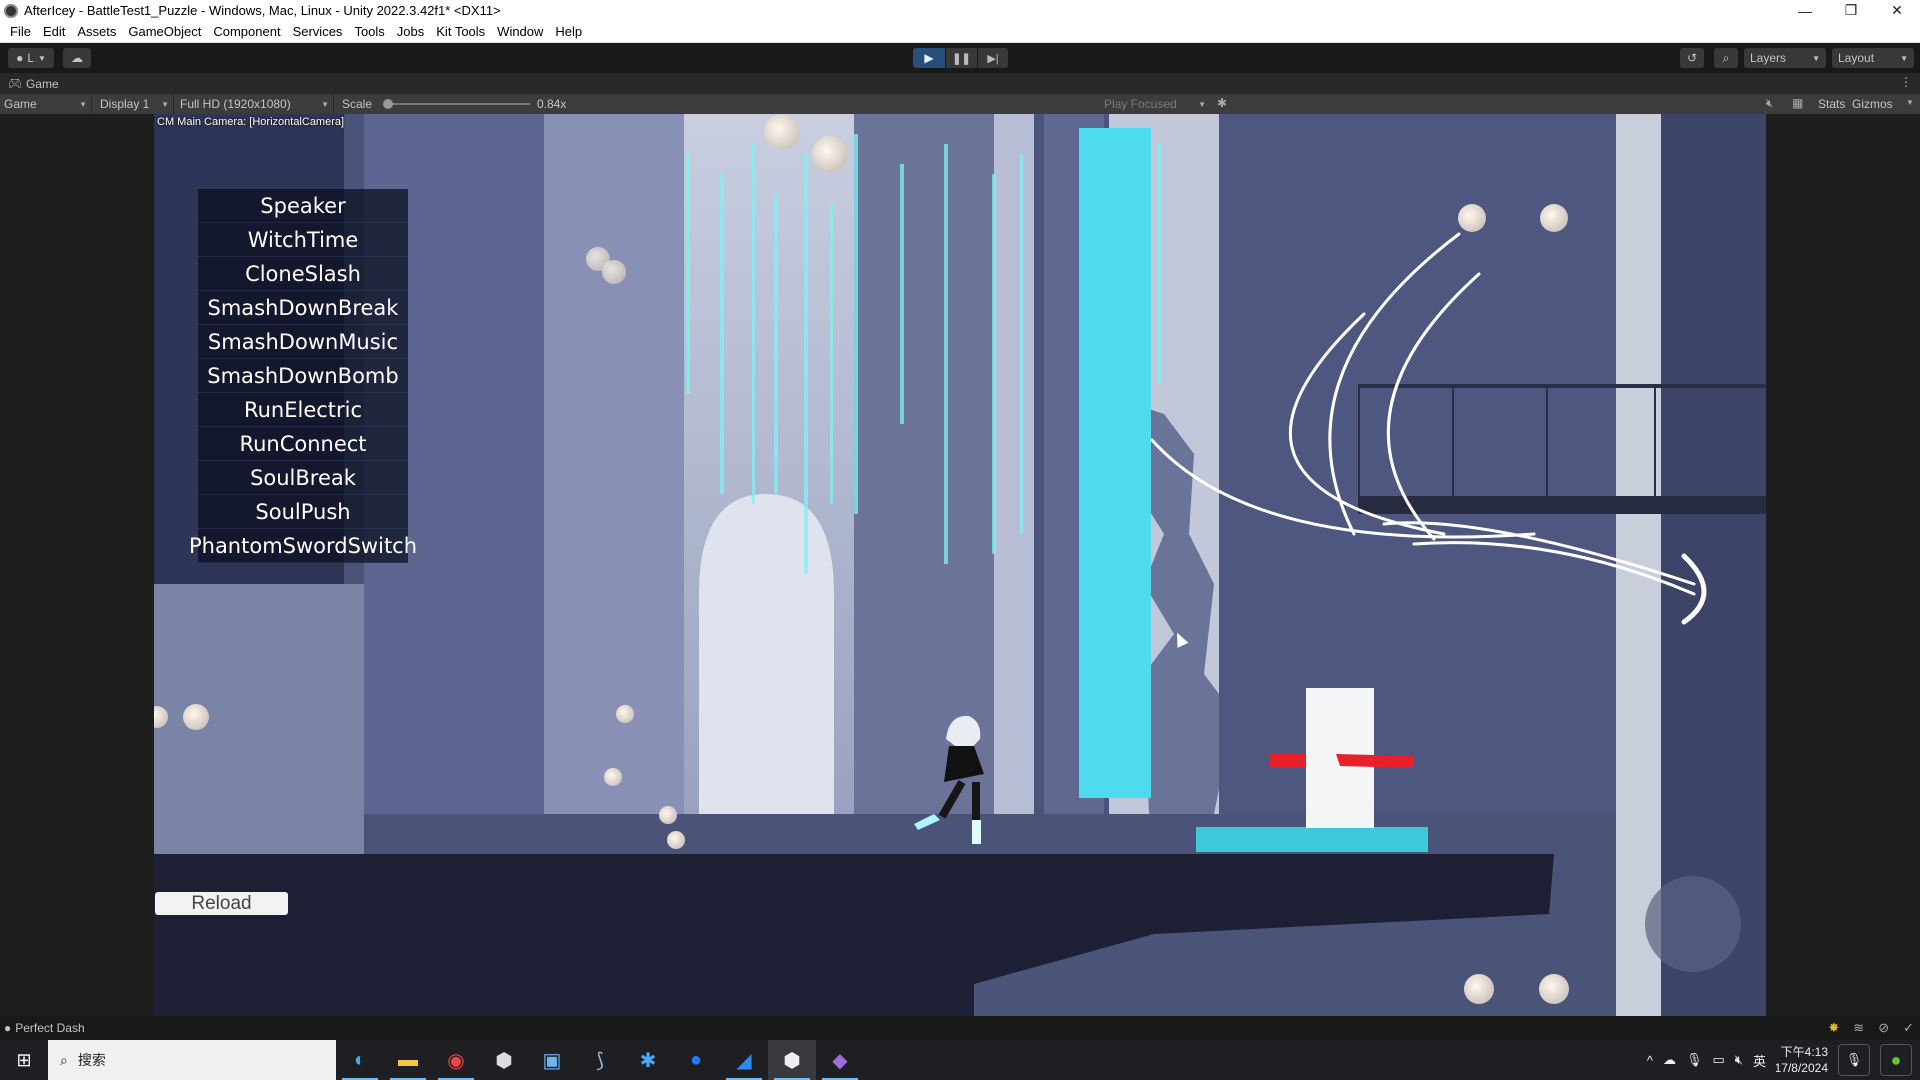 The width and height of the screenshot is (1920, 1080). What do you see at coordinates (1858, 1028) in the screenshot?
I see `cache-server-icon: ≋` at bounding box center [1858, 1028].